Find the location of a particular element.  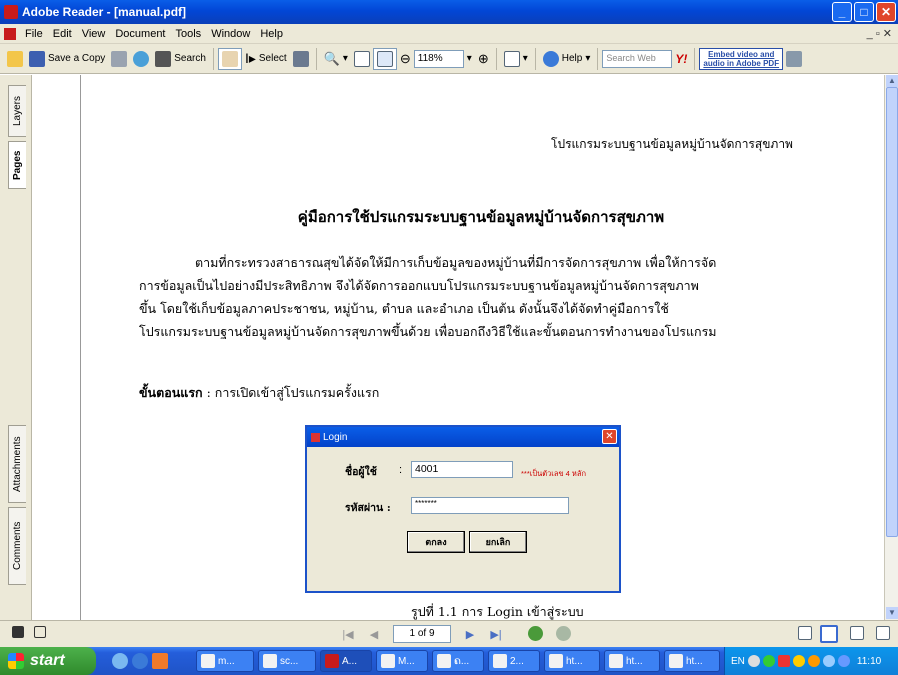

page-header: โปรแกรมระบบฐานข้อมูลหมู่บ้านจัดการสุขภาพ is located at coordinates (672, 144).